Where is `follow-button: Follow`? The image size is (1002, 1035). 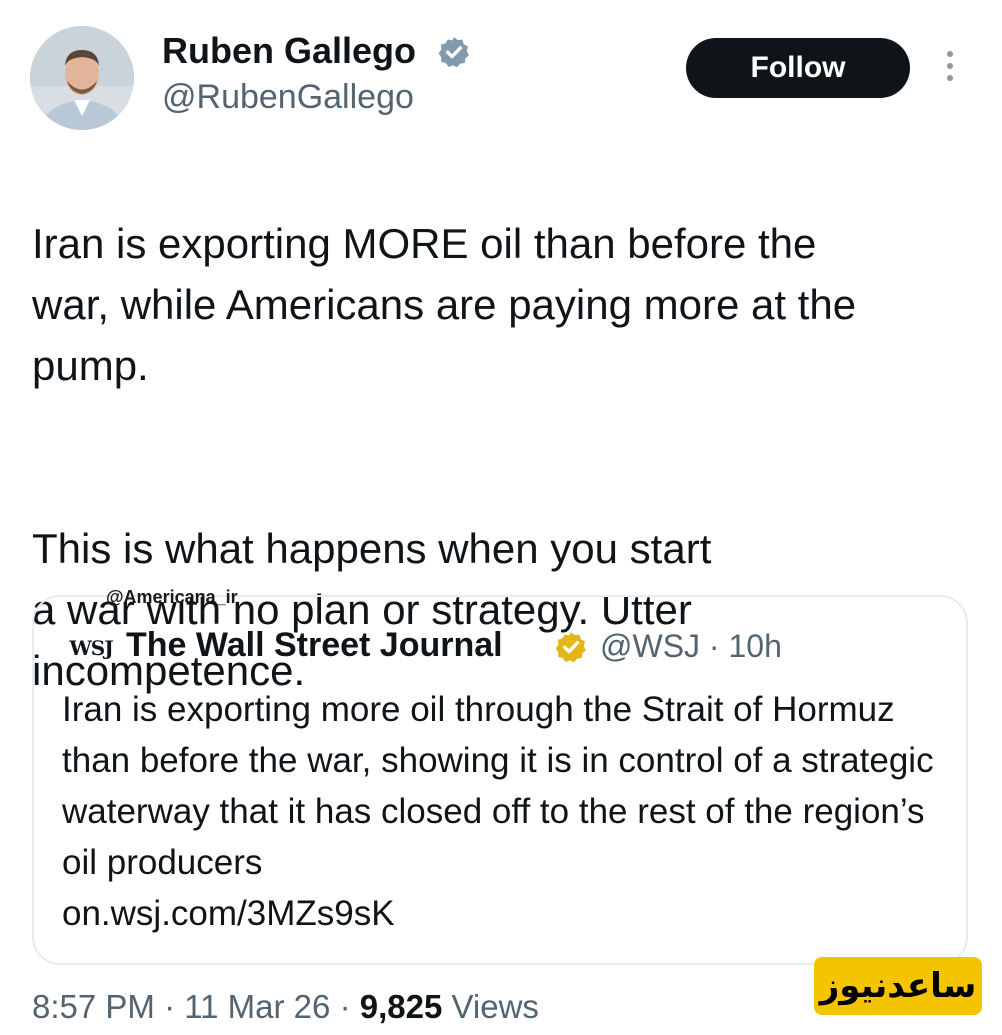
follow-button: Follow is located at coordinates (798, 68).